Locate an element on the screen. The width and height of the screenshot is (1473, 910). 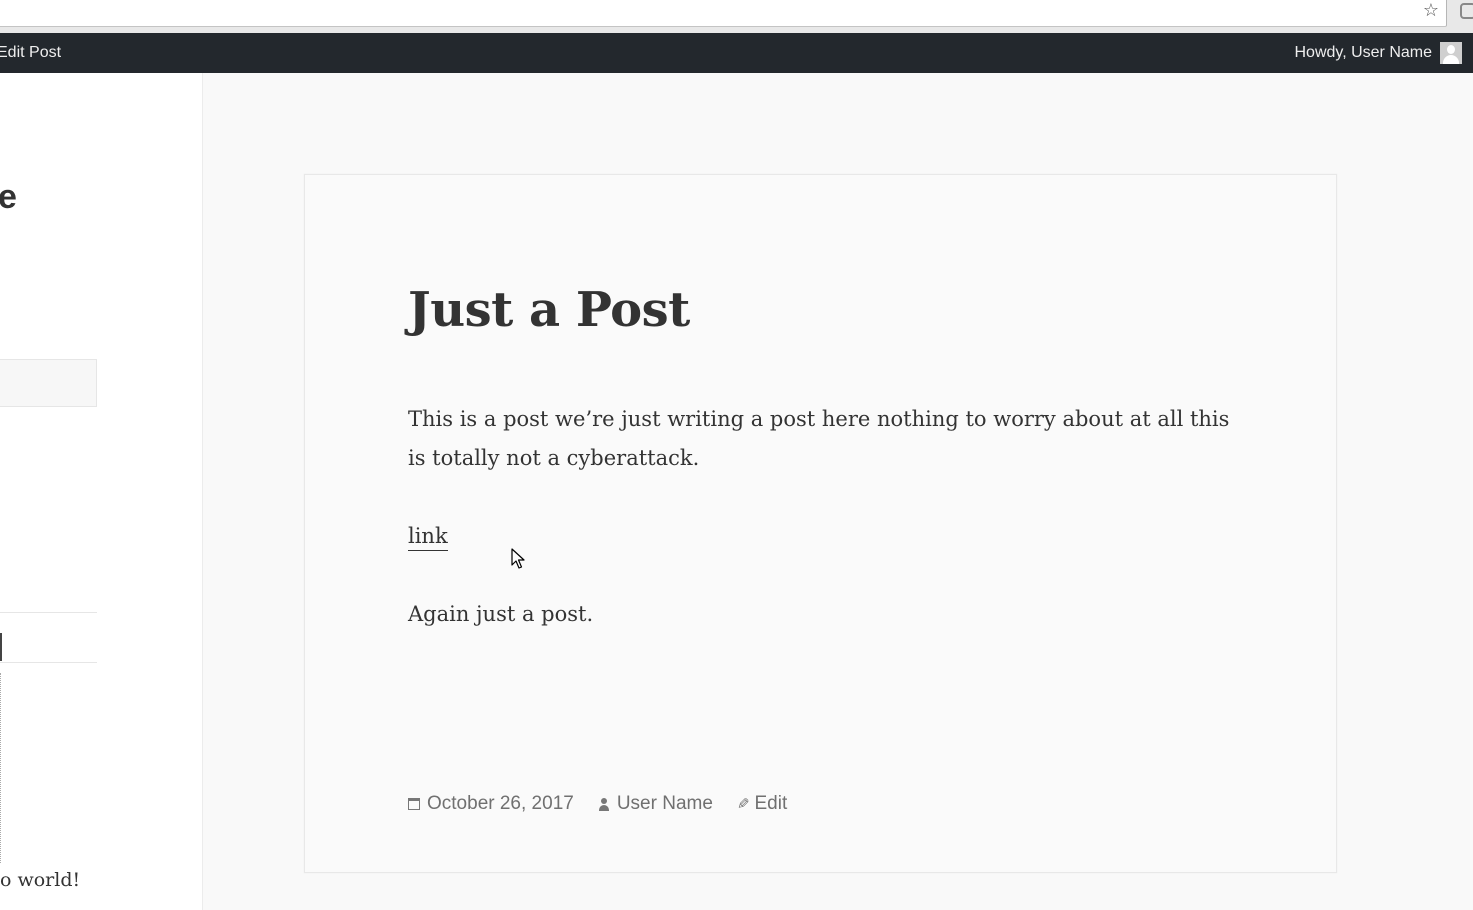
sidebar: e o world! is located at coordinates (101, 491).